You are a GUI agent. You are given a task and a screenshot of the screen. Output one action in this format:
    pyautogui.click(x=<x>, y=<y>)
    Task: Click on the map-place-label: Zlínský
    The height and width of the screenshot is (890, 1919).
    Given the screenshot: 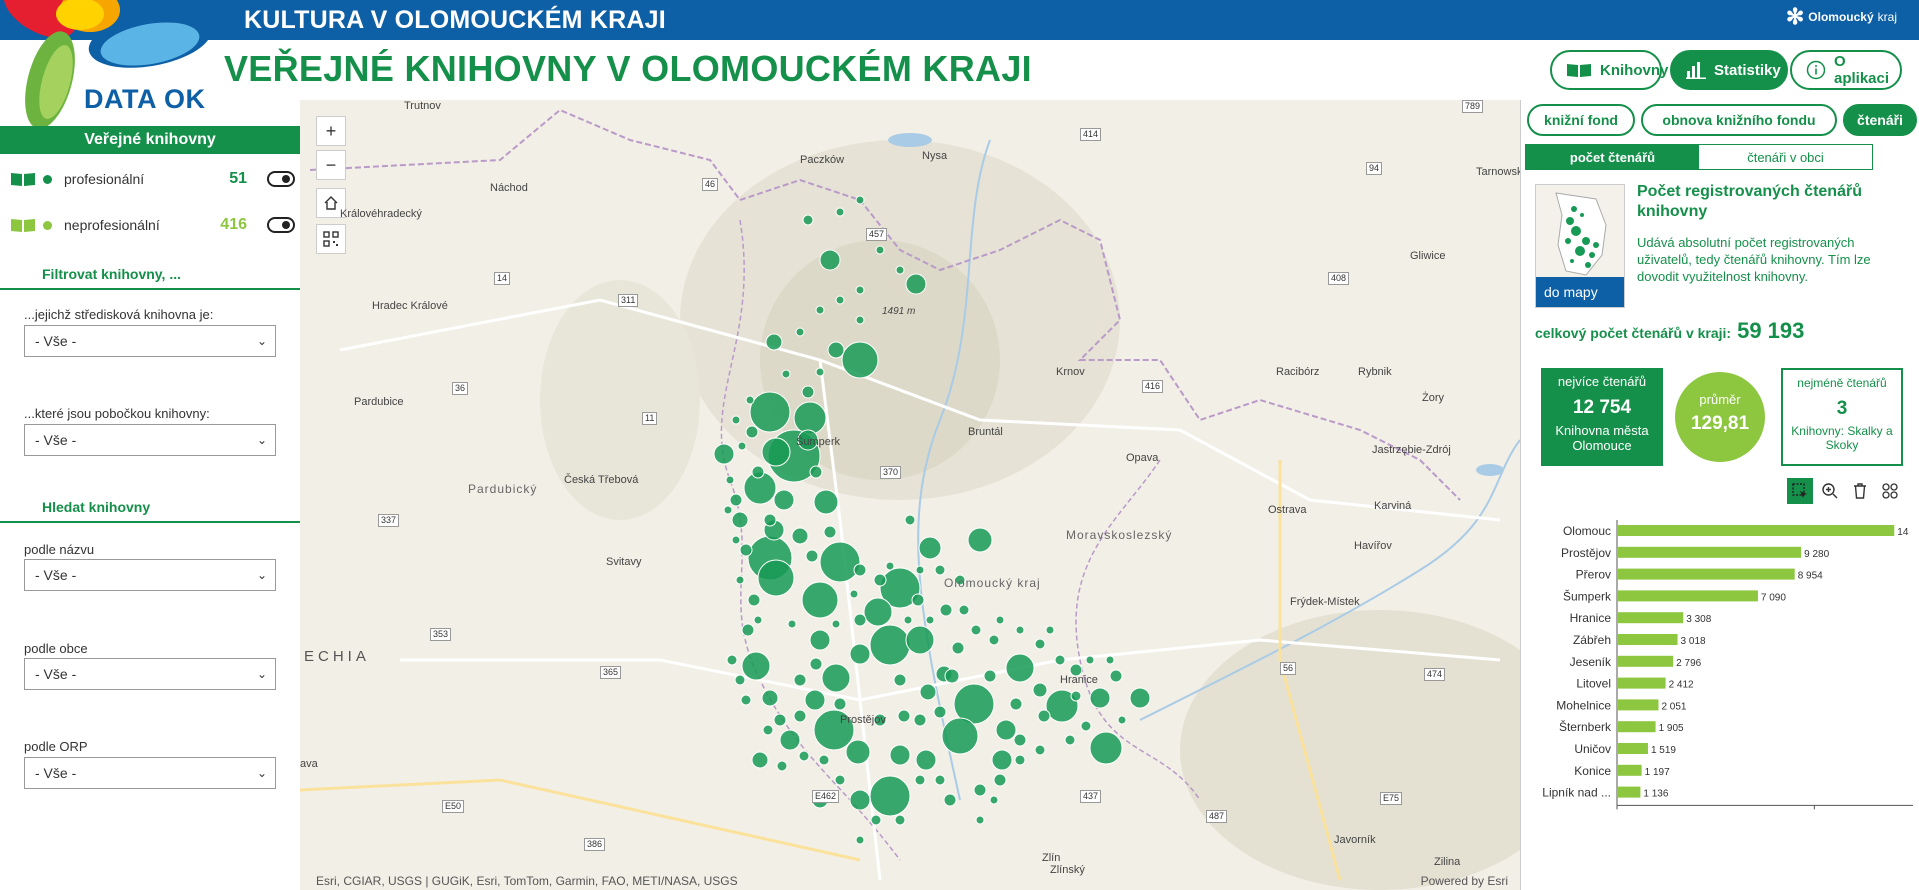 What is the action you would take?
    pyautogui.click(x=1067, y=870)
    